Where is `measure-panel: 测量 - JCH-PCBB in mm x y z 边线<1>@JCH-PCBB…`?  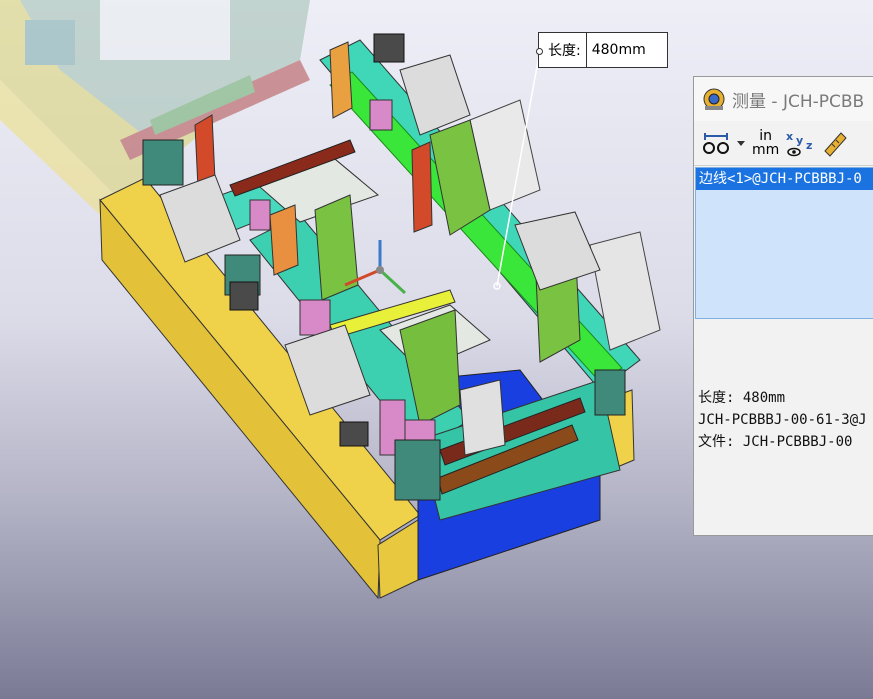
measure-panel: 测量 - JCH-PCBB in mm x y z 边线<1>@JCH-PCBB… is located at coordinates (783, 306).